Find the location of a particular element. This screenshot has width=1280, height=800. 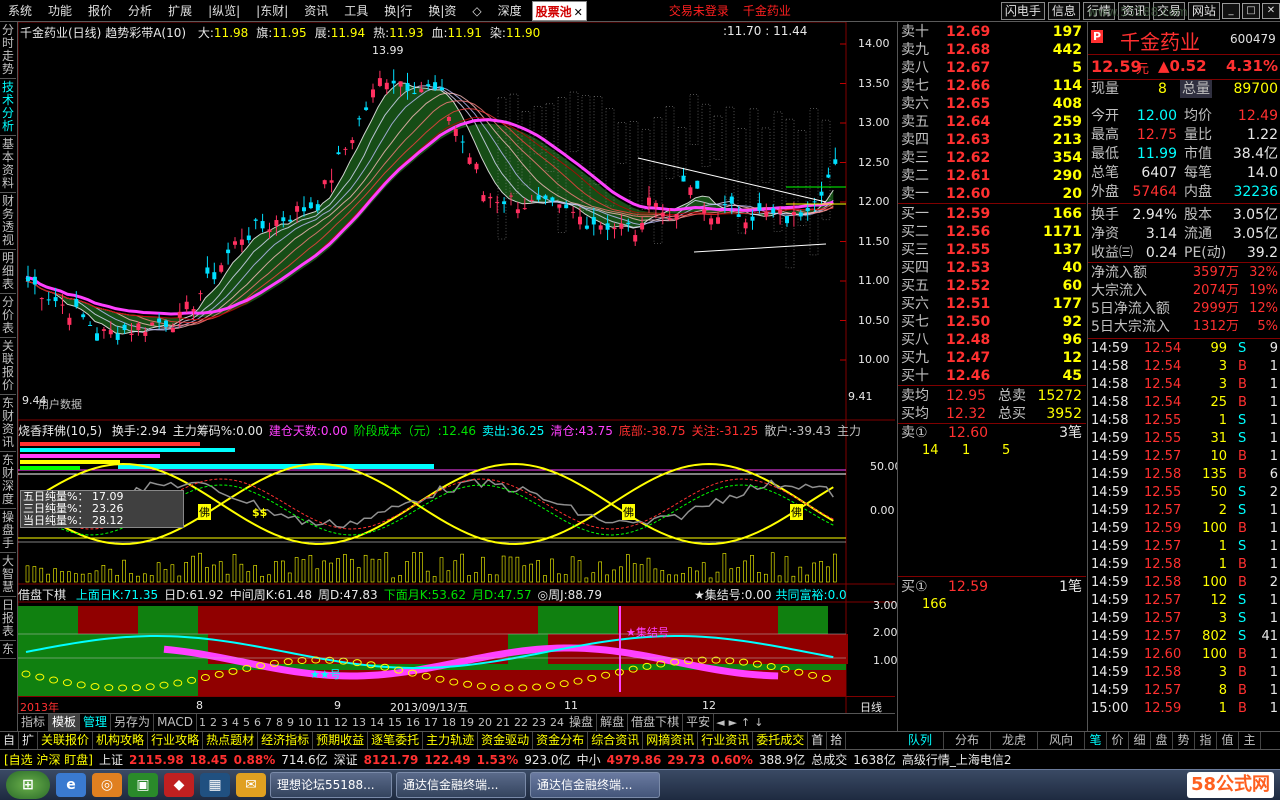

func-button-2: 关联报价 is located at coordinates (66, 740).